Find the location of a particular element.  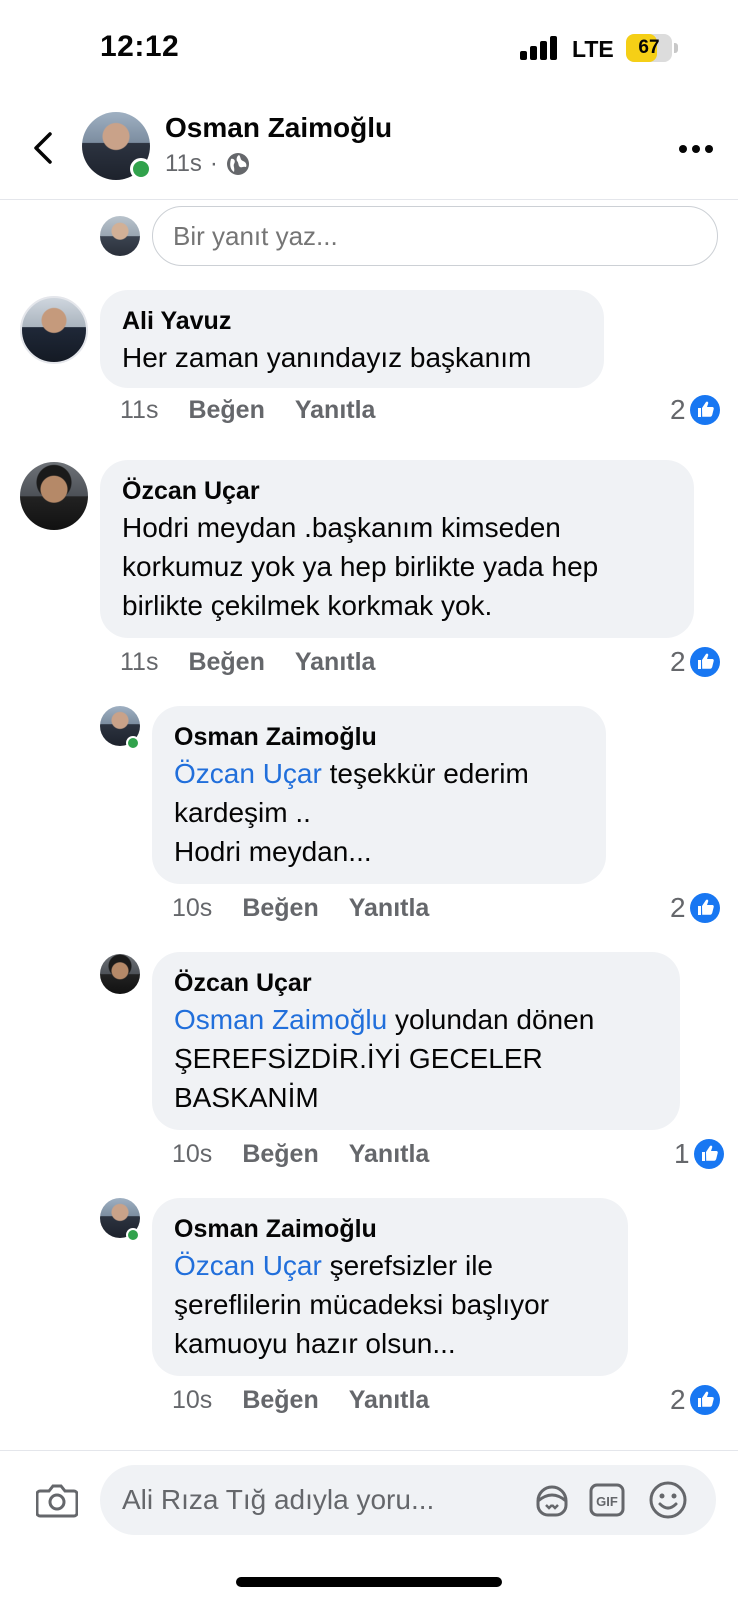

post-header: Osman Zaimoğlu 11s · is located at coordinates (369, 150).